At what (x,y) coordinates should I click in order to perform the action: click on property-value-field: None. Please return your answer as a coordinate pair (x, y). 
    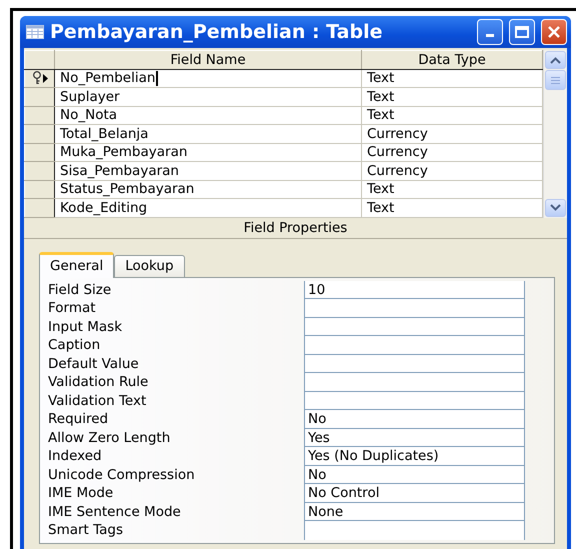
    Looking at the image, I should click on (414, 511).